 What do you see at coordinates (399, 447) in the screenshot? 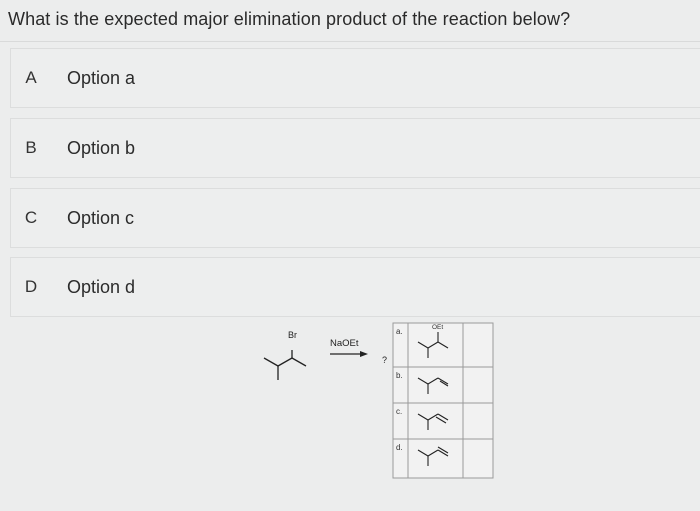
I see `choice-letter-d: d.` at bounding box center [399, 447].